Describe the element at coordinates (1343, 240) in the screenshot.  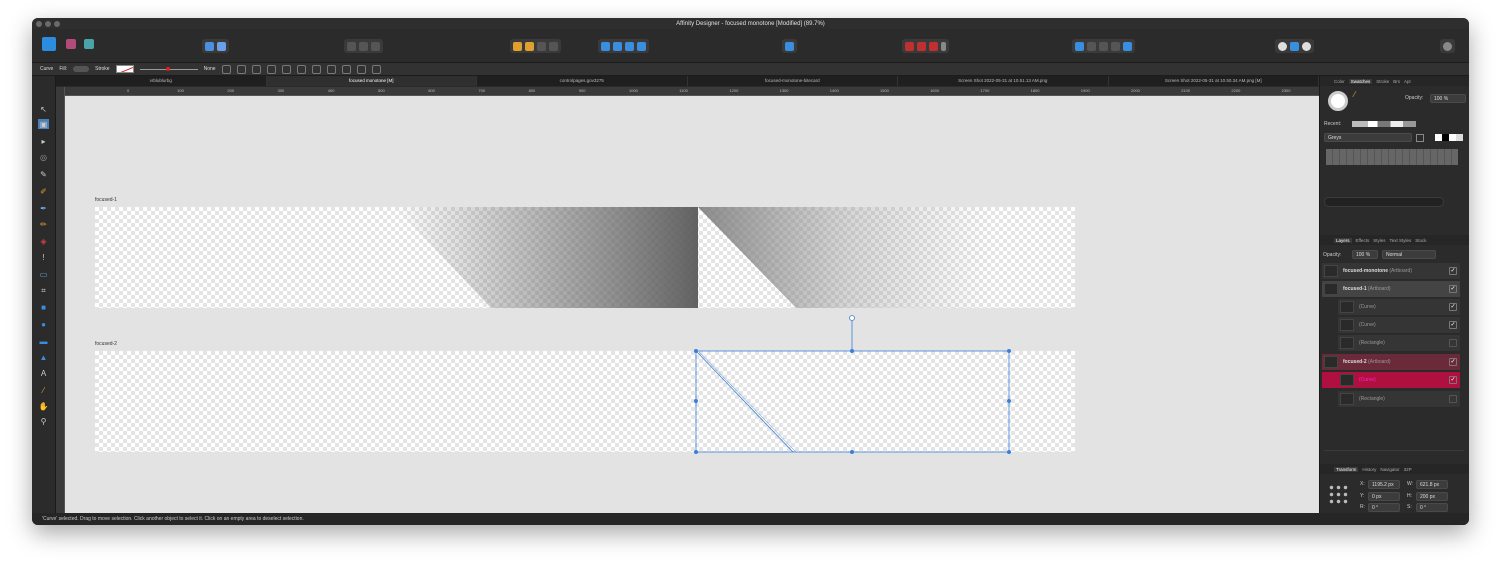
I see `tab-layers: Layers` at that location.